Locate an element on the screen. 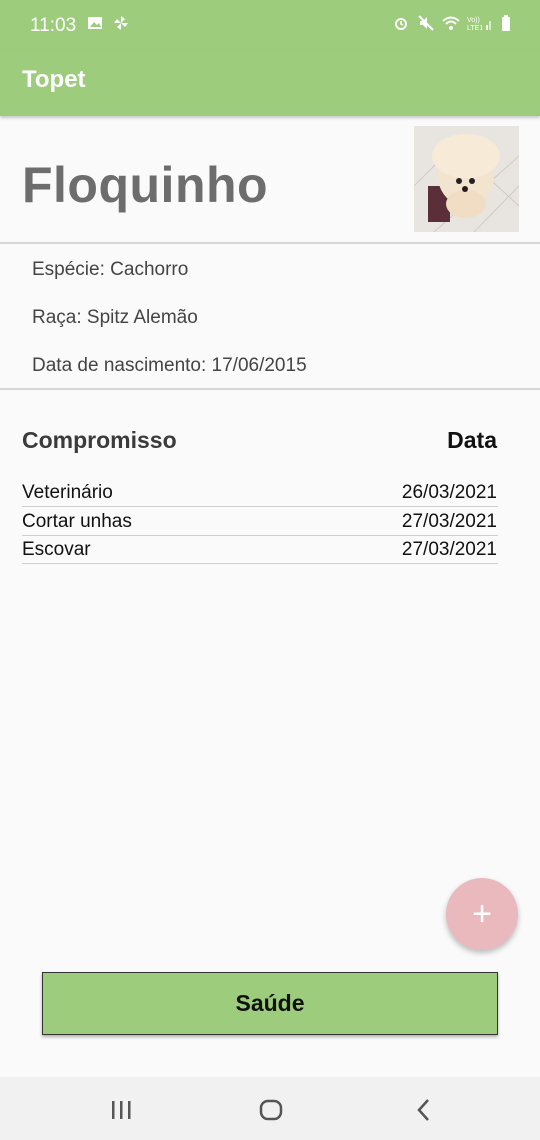  app-bar: Topet is located at coordinates (270, 83).